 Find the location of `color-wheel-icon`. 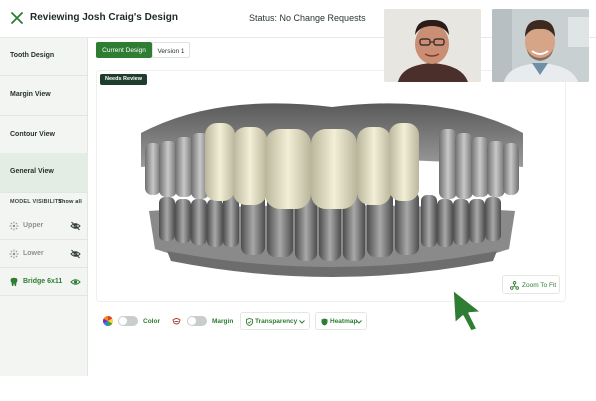

color-wheel-icon is located at coordinates (108, 321).